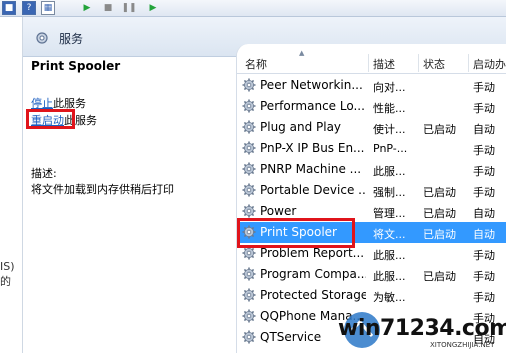 The height and width of the screenshot is (353, 506). What do you see at coordinates (48, 8) in the screenshot?
I see `properties-icon: ▦` at bounding box center [48, 8].